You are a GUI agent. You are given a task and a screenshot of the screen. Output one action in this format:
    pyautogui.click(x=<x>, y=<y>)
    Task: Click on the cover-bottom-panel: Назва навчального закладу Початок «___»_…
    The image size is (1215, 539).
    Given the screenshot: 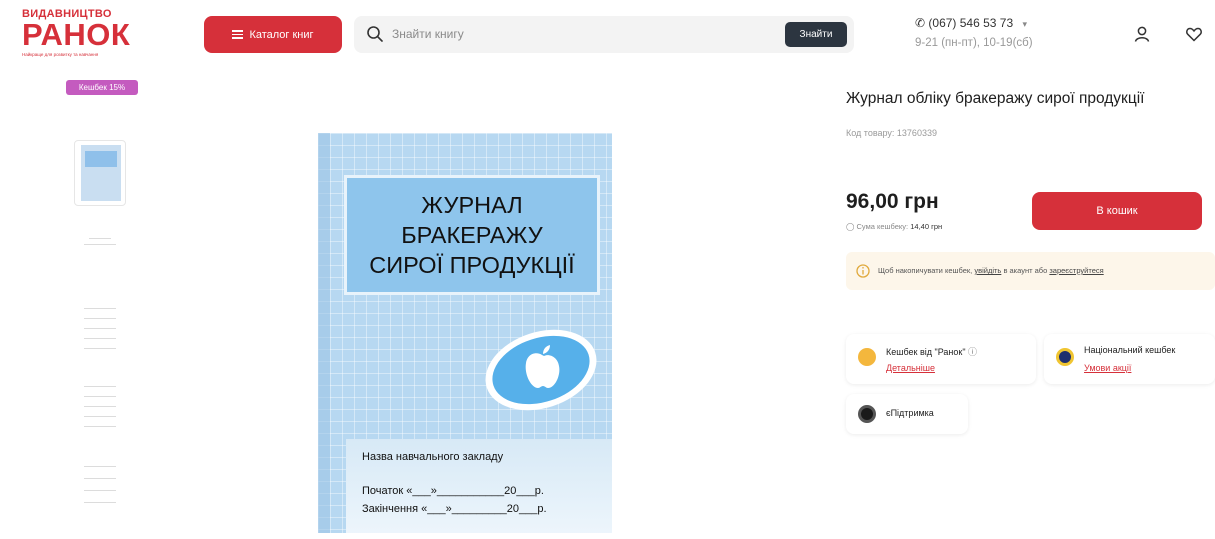 What is the action you would take?
    pyautogui.click(x=479, y=486)
    